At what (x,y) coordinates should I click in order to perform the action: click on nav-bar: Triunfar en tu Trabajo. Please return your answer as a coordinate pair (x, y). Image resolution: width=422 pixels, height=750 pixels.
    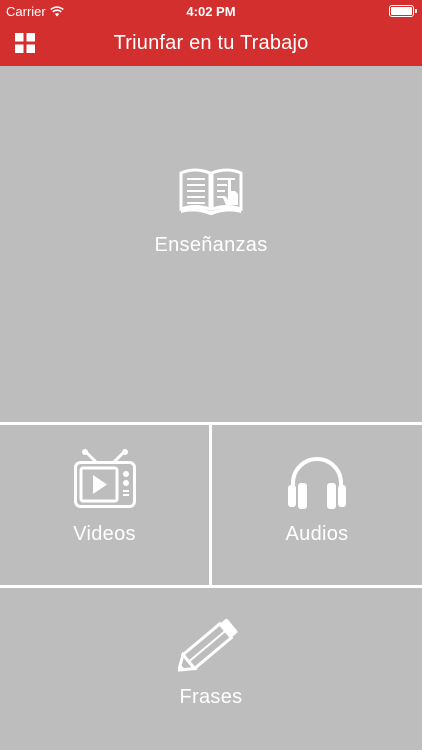
    Looking at the image, I should click on (211, 44).